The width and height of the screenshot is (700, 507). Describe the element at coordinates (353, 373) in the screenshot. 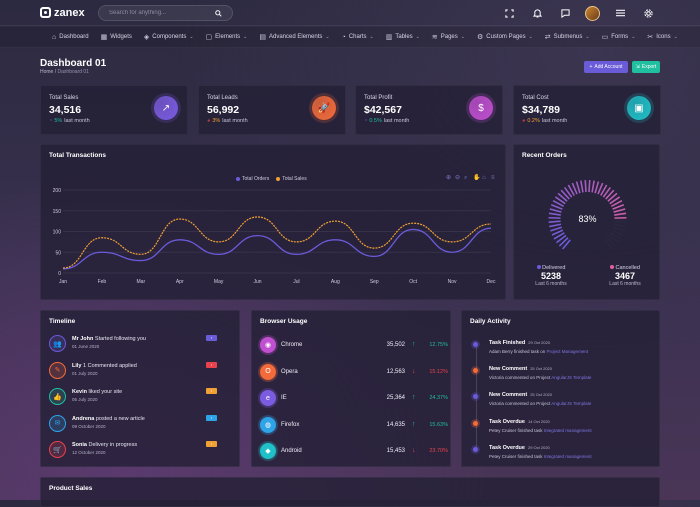

I see `browser-row-opera: OOpera12,563↓15.12%` at that location.